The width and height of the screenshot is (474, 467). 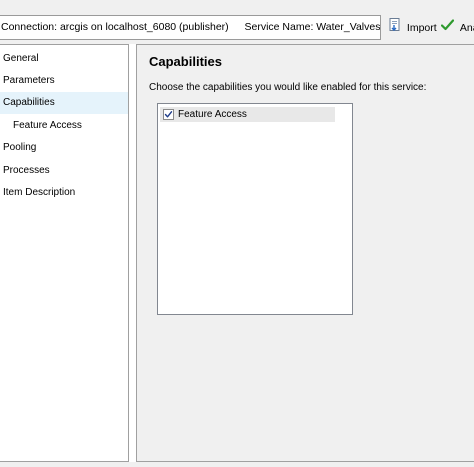 I want to click on sidebar-item-label: Pooling, so click(x=20, y=147).